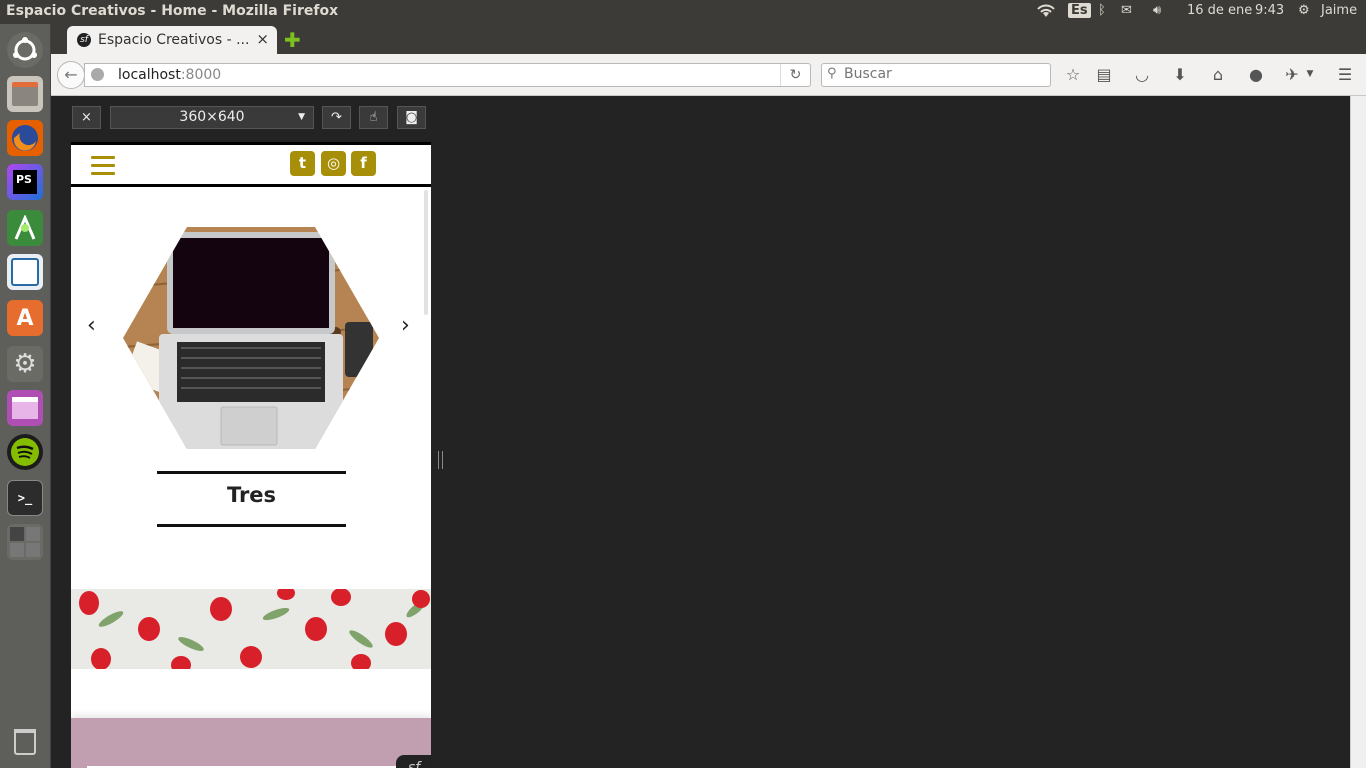 The image size is (1366, 768). Describe the element at coordinates (25, 50) in the screenshot. I see `ubuntu-dash-icon` at that location.